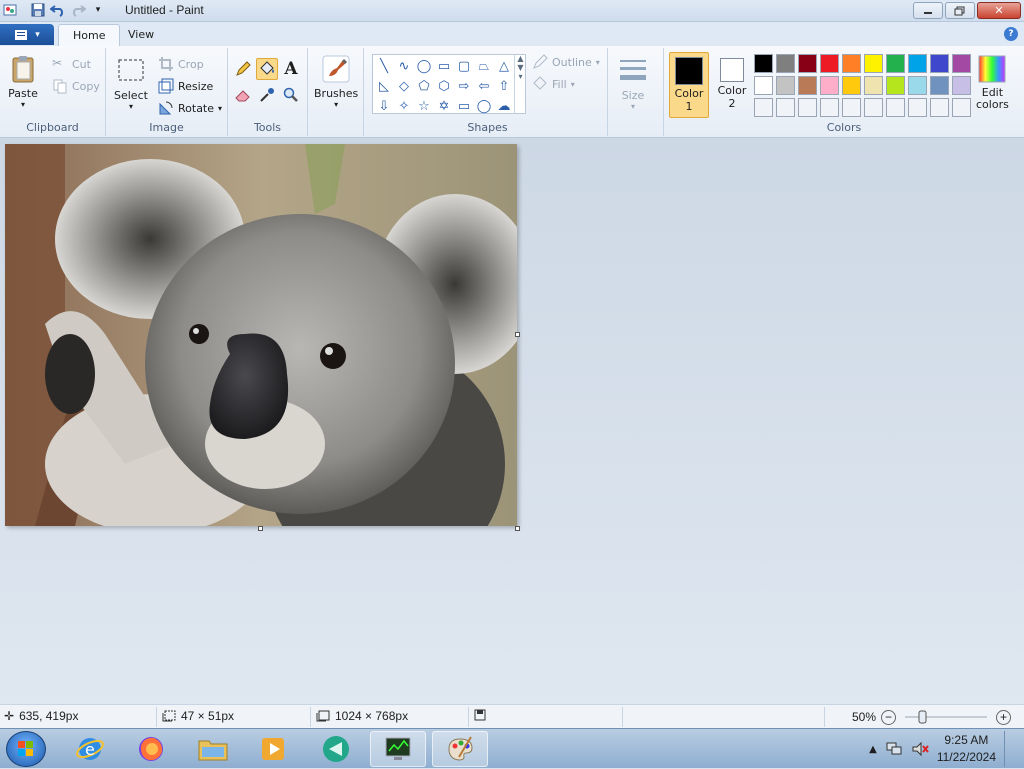 The height and width of the screenshot is (769, 1024). I want to click on diamond-shape-icon: ◇, so click(404, 86).